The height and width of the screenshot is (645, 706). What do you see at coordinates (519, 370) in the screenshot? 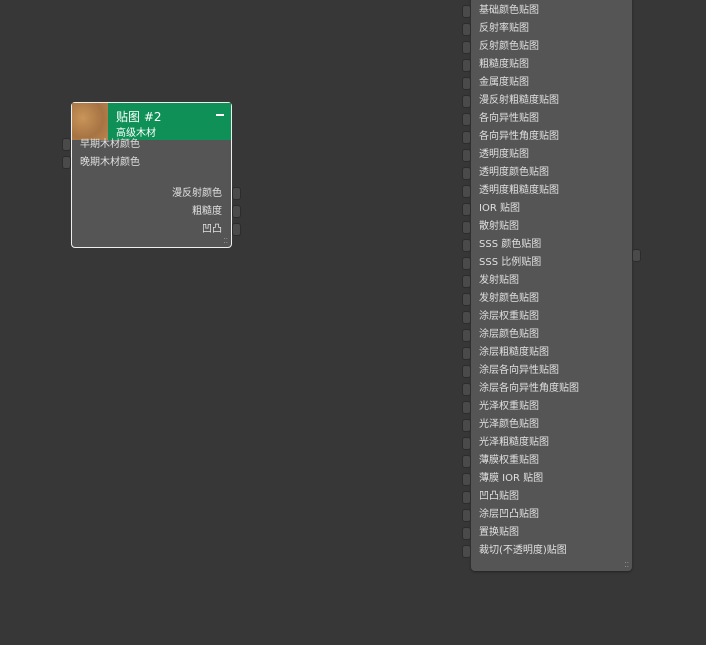
I see `material-input-label: 涂层各向异性贴图` at bounding box center [519, 370].